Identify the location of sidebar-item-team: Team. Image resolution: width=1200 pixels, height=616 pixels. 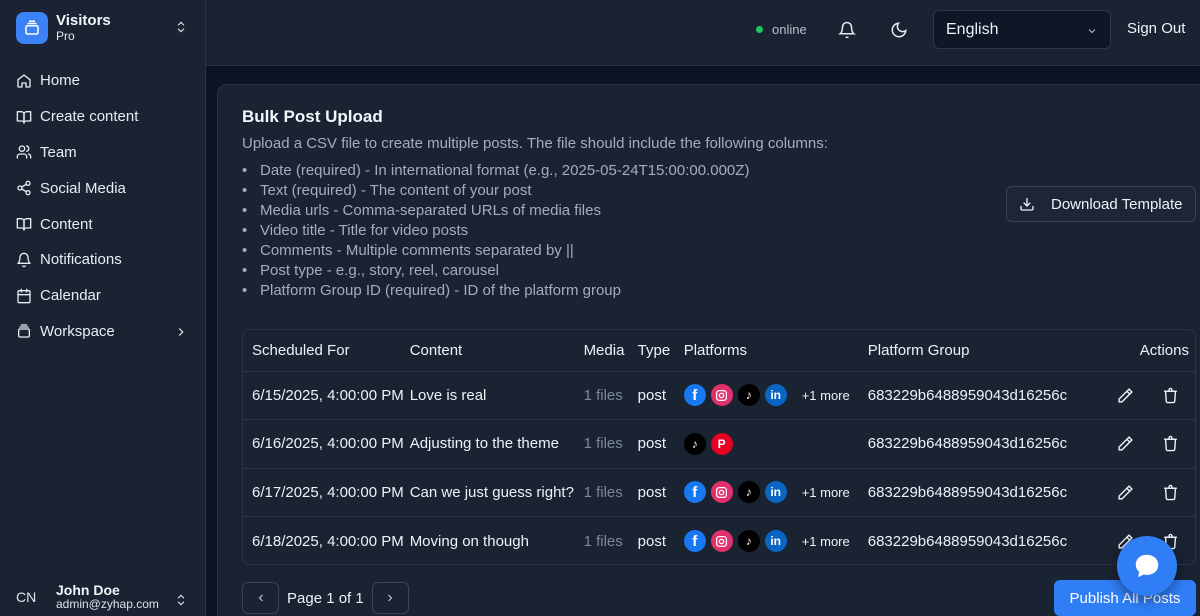
(103, 153).